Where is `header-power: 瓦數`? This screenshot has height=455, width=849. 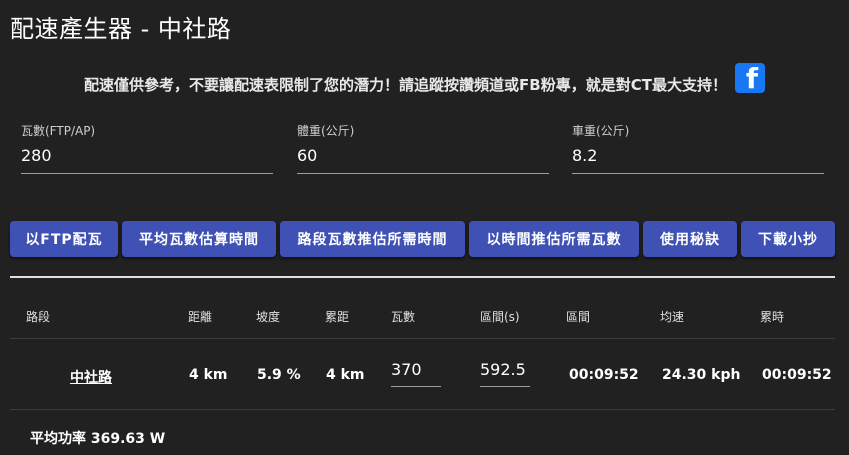 header-power: 瓦數 is located at coordinates (403, 317).